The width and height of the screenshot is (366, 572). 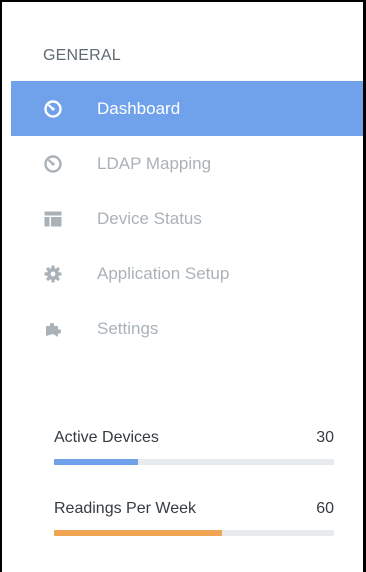 What do you see at coordinates (187, 328) in the screenshot?
I see `sidebar-item-settings: Settings` at bounding box center [187, 328].